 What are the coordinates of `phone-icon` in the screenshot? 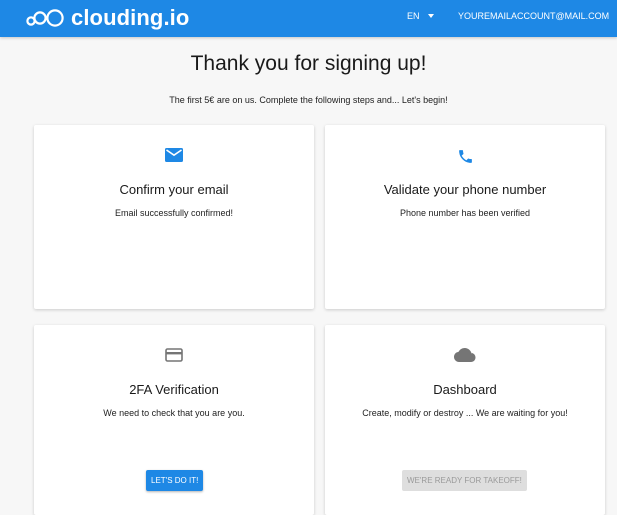 It's located at (465, 156).